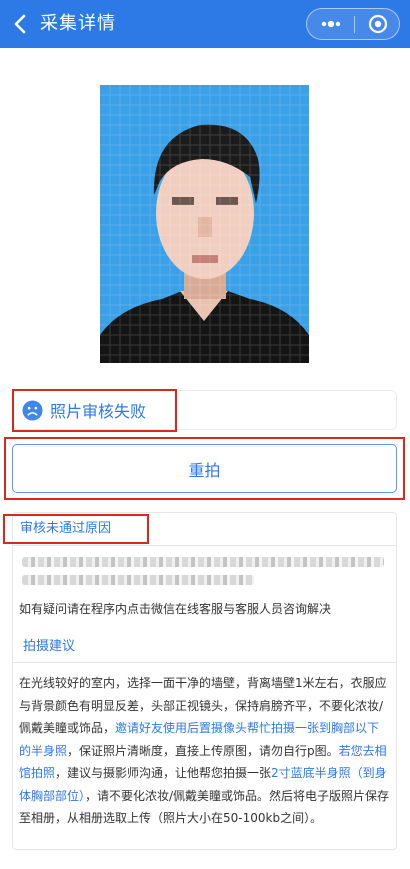  What do you see at coordinates (331, 24) in the screenshot?
I see `more-dots-icon` at bounding box center [331, 24].